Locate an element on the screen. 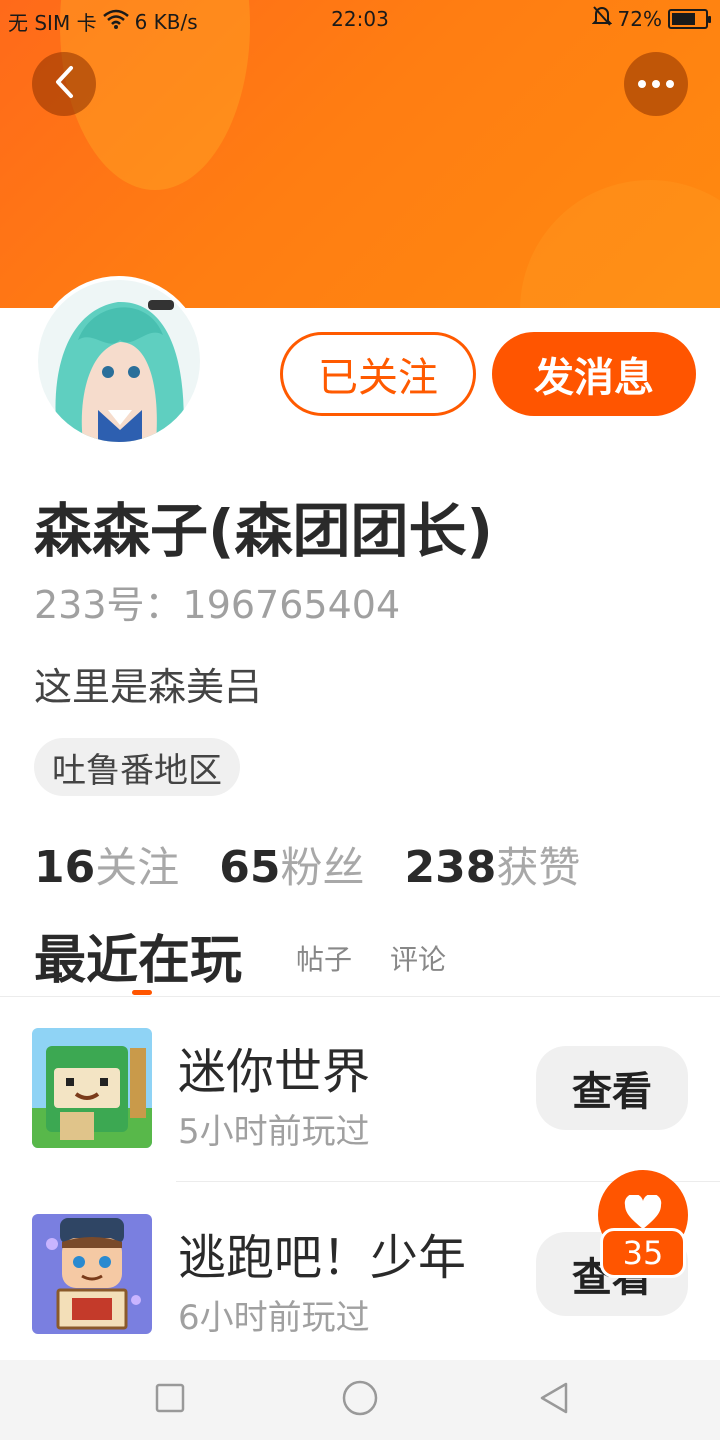 The image size is (720, 1440). tab-posts: 帖子 is located at coordinates (324, 958).